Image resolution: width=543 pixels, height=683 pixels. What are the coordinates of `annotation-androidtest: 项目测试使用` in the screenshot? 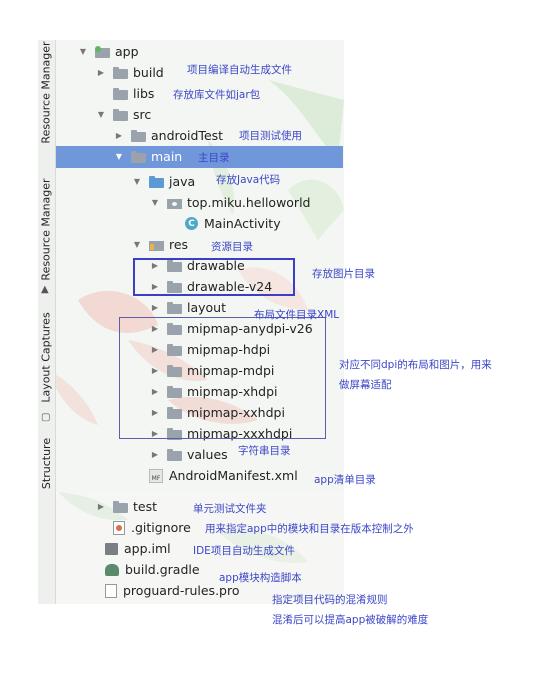 It's located at (270, 136).